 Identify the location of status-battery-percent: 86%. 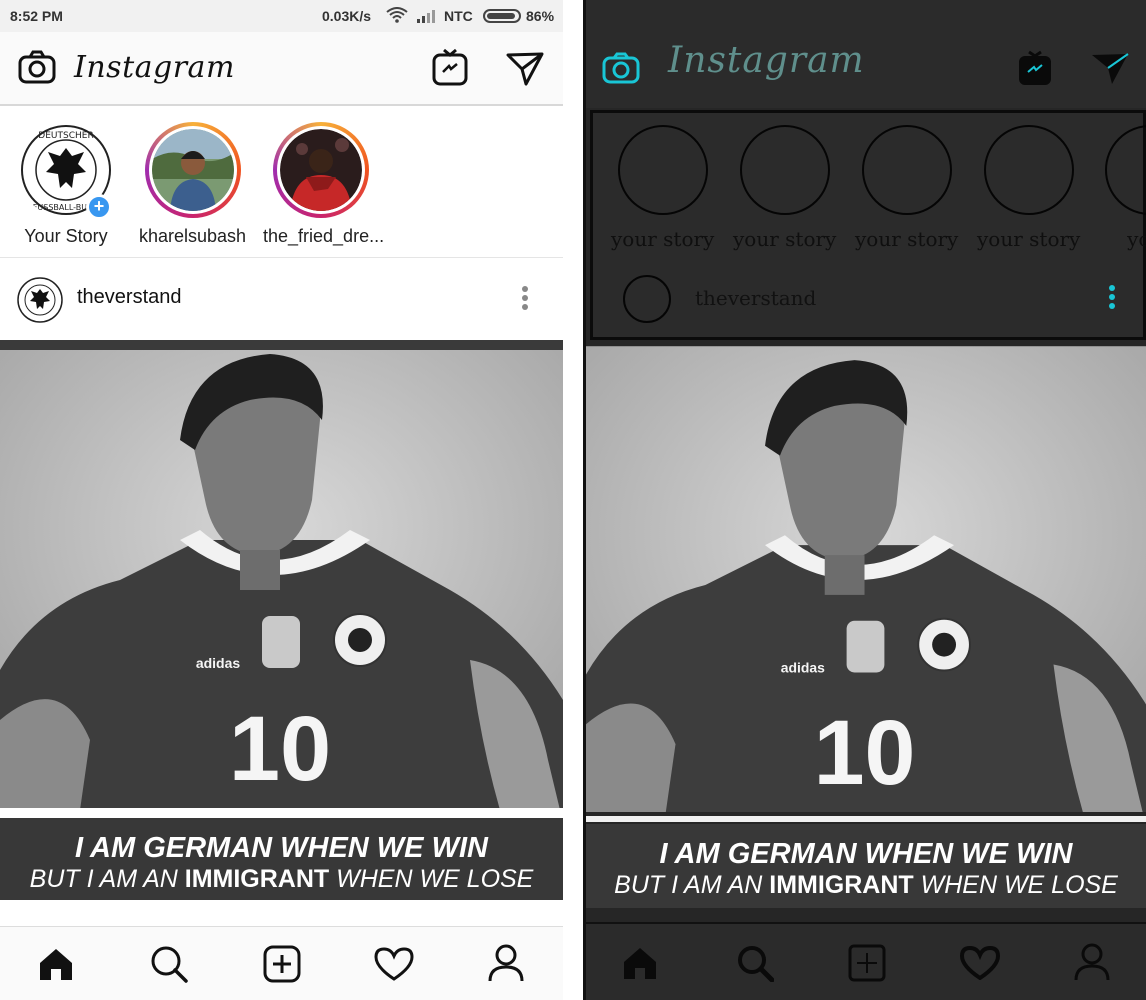
(540, 16).